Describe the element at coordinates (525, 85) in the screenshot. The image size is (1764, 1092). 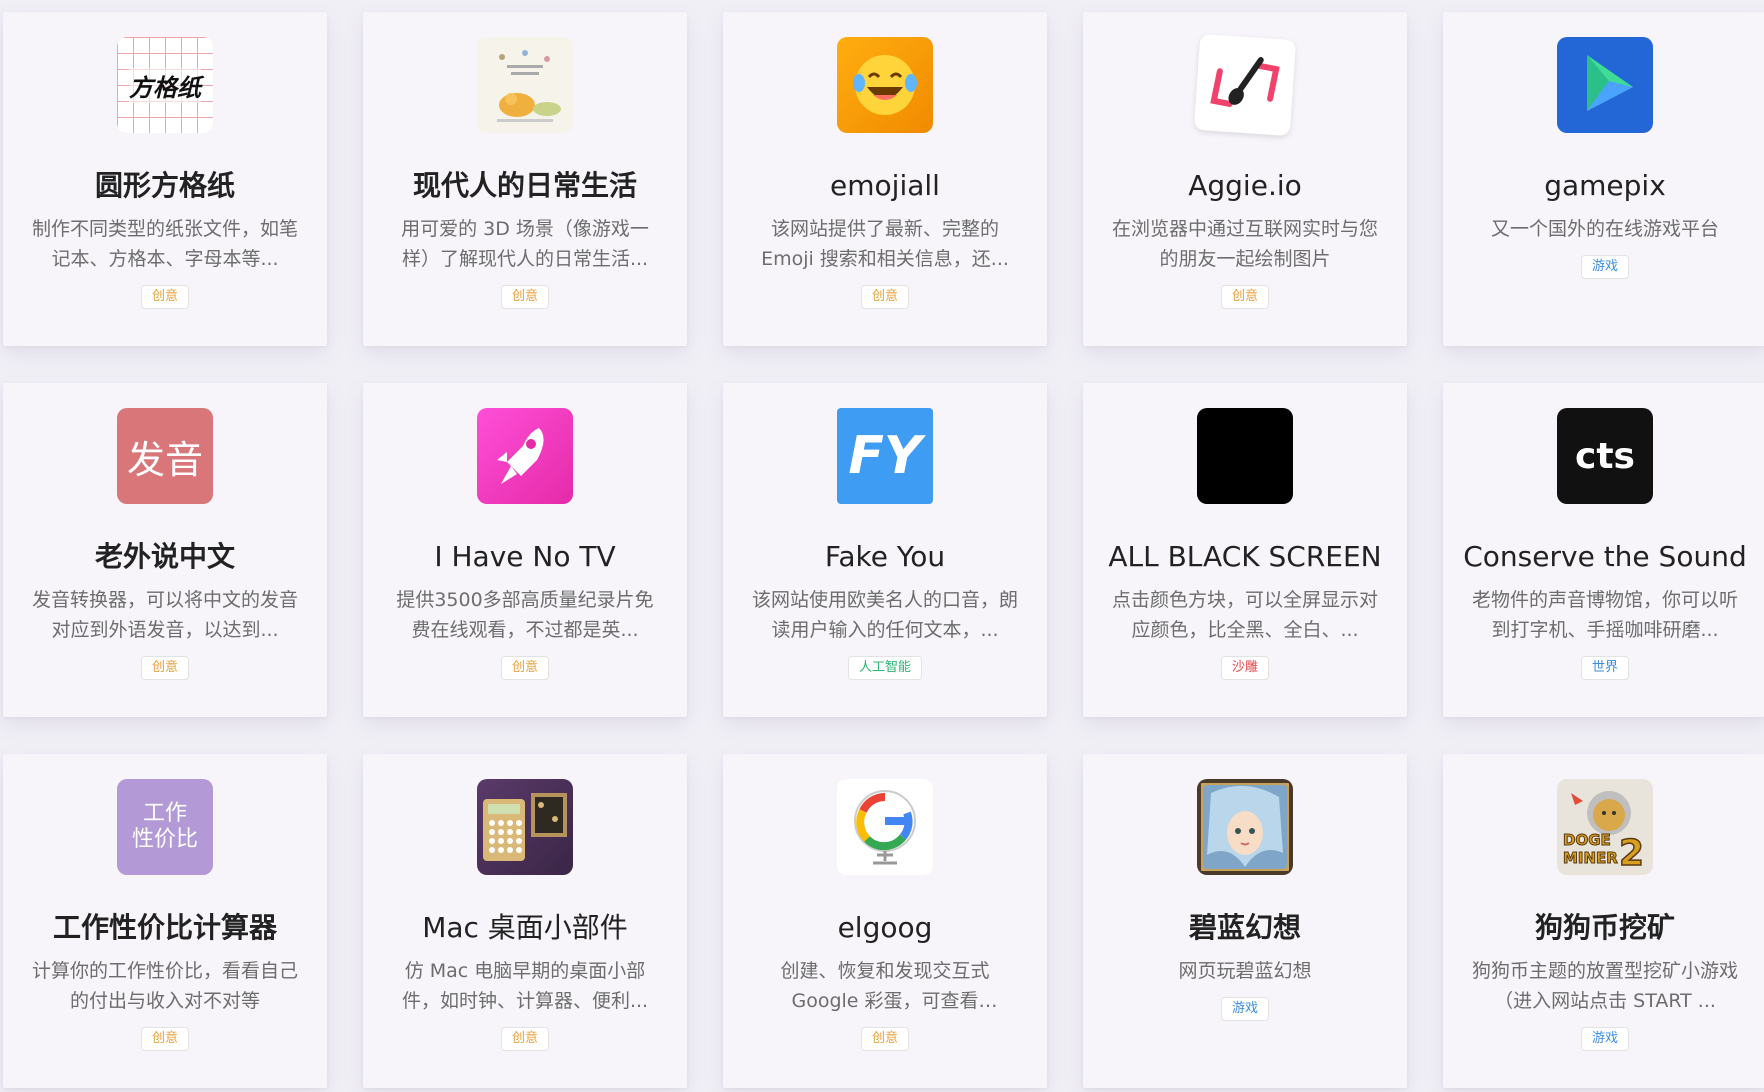
I see `cartoon-scene-icon` at that location.